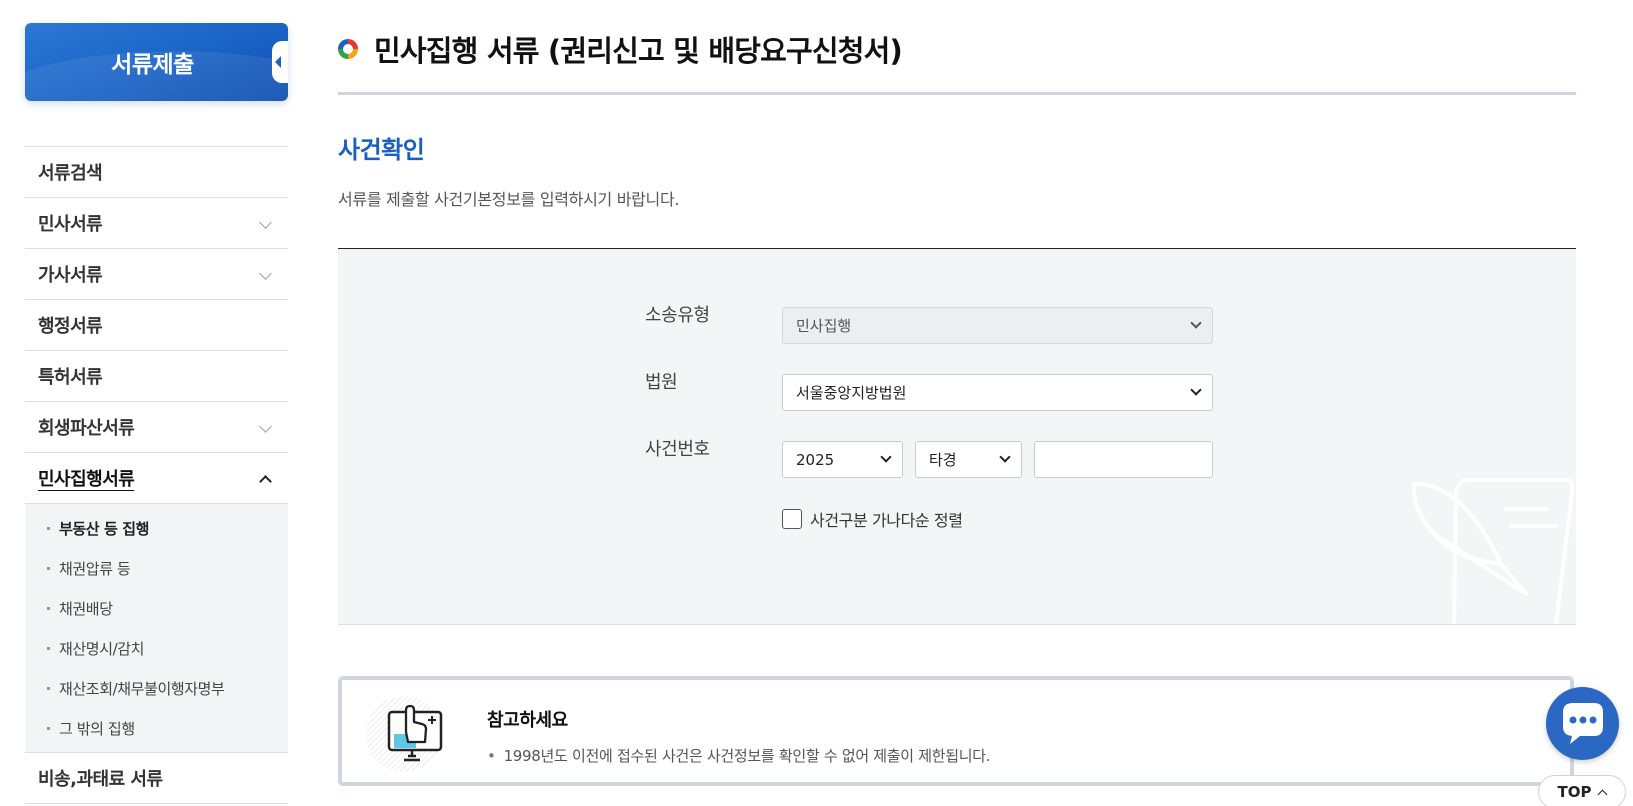 The image size is (1633, 806). Describe the element at coordinates (70, 377) in the screenshot. I see `sidebar-item-label: 특허서류` at that location.